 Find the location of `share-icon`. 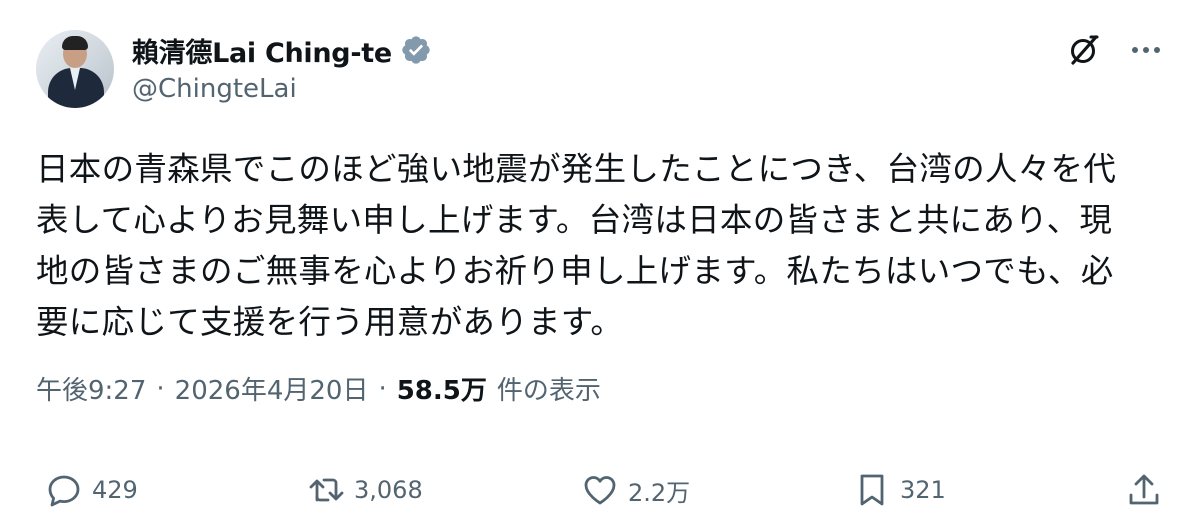

share-icon is located at coordinates (1144, 489).